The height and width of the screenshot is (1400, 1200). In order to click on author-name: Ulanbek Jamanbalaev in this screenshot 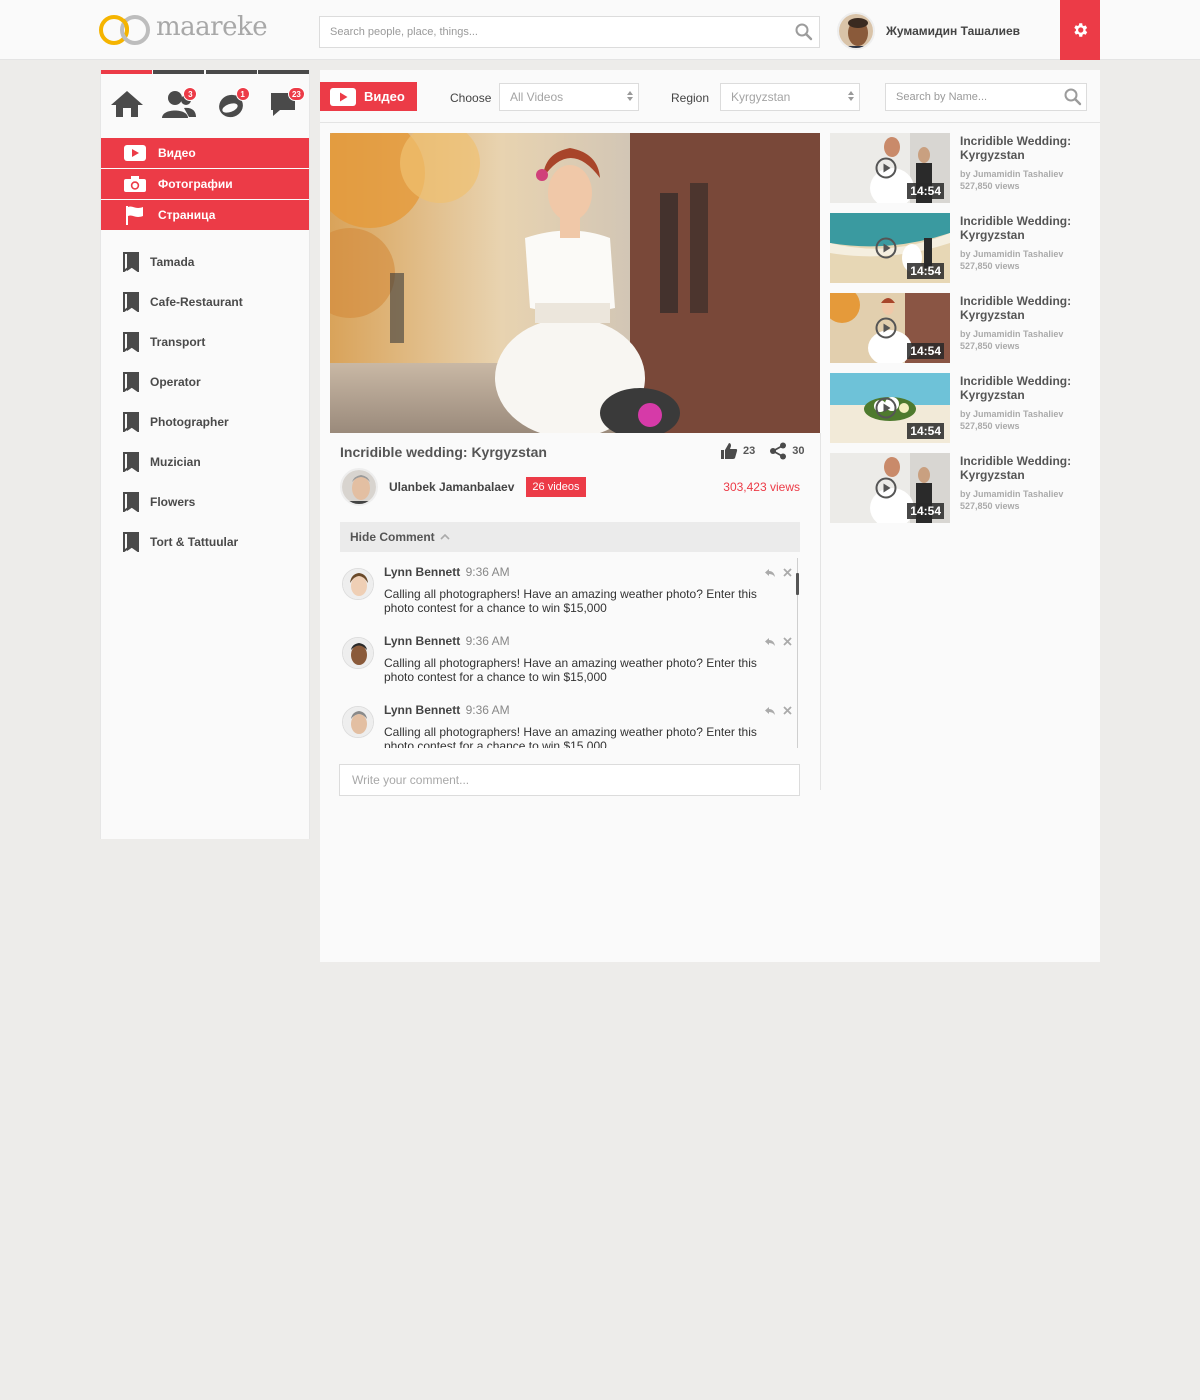, I will do `click(451, 487)`.